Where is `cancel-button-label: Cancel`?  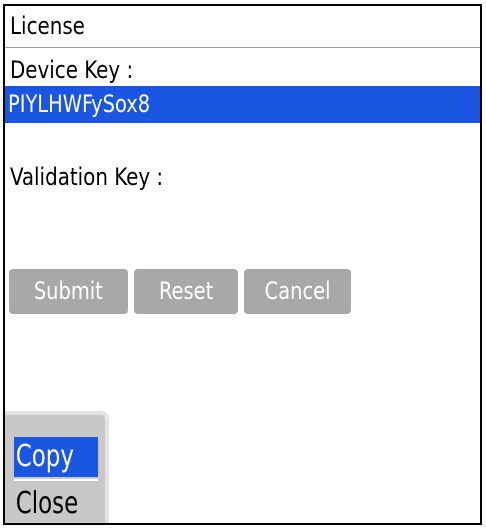 cancel-button-label: Cancel is located at coordinates (297, 291).